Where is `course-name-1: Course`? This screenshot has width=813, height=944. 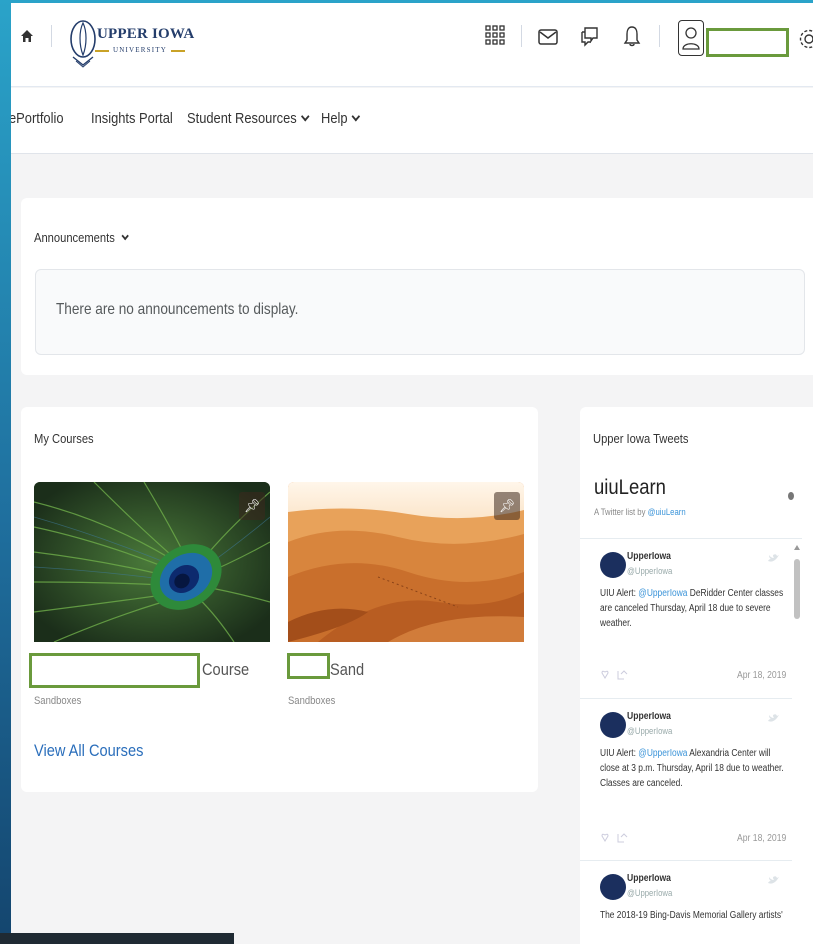 course-name-1: Course is located at coordinates (225, 670).